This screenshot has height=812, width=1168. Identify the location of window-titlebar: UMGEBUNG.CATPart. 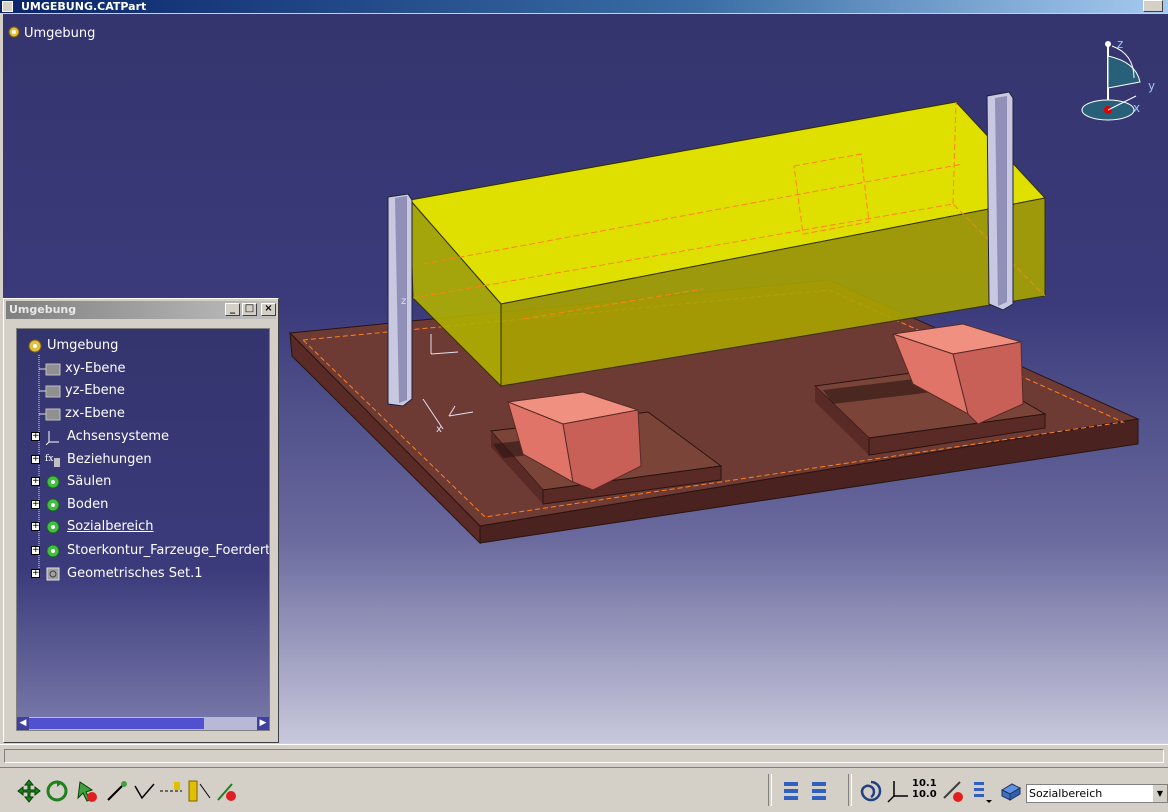
(584, 6).